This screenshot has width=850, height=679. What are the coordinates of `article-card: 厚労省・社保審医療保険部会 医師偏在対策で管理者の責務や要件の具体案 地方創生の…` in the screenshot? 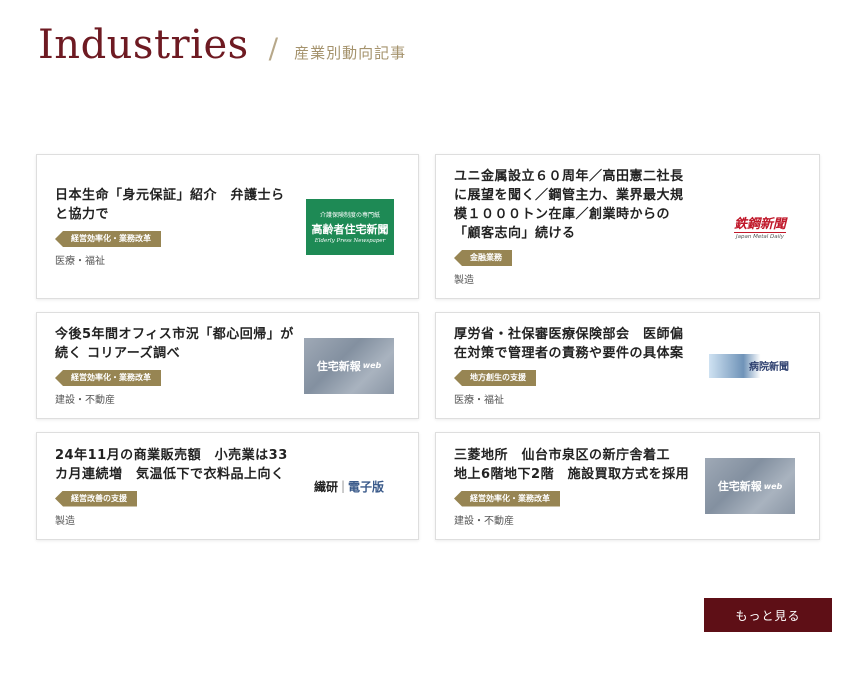 It's located at (627, 365).